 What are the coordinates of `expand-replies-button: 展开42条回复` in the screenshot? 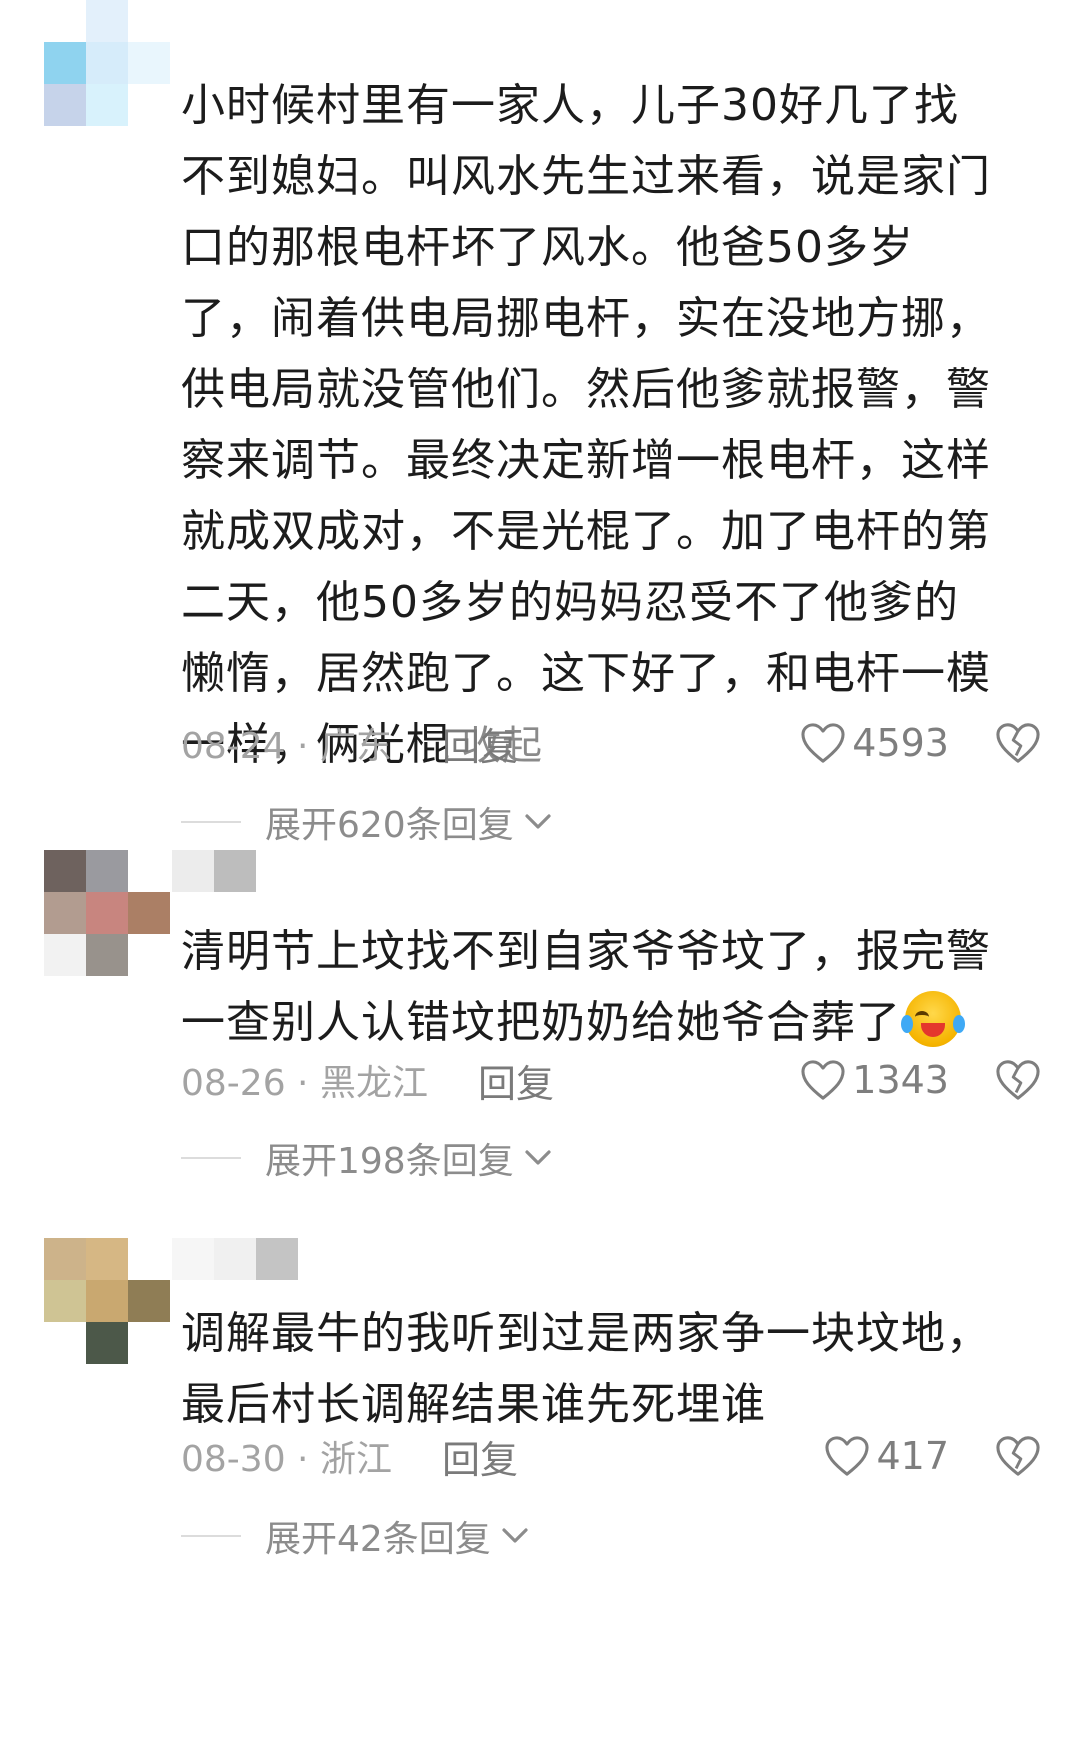 It's located at (355, 1536).